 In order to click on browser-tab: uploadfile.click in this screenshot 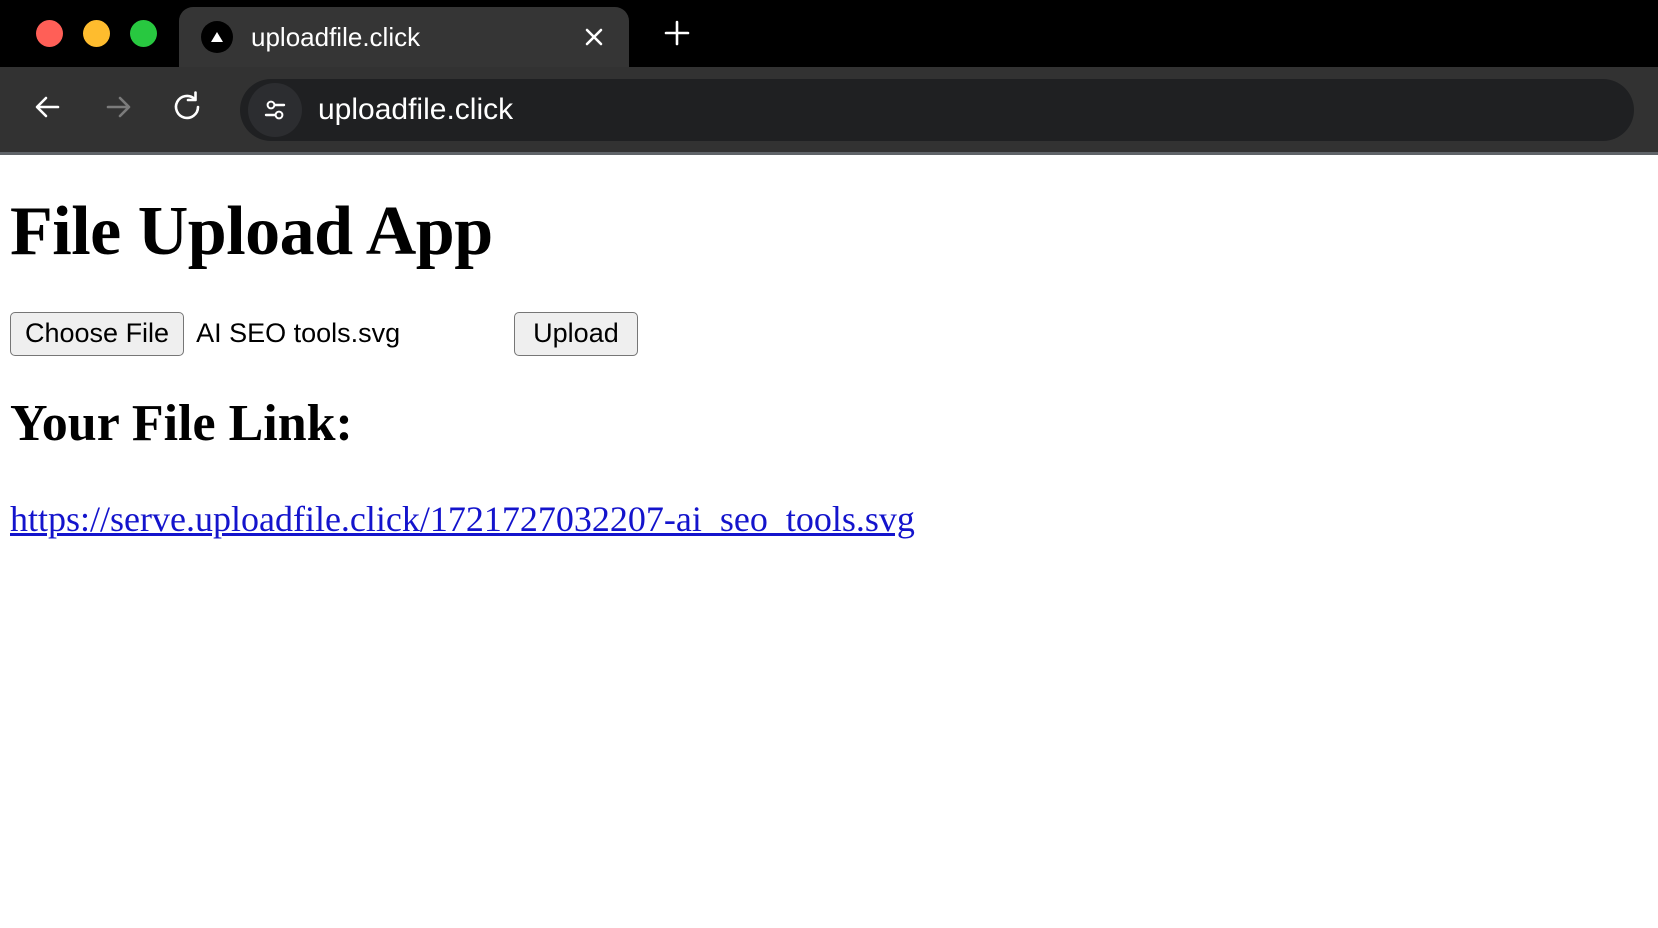, I will do `click(404, 37)`.